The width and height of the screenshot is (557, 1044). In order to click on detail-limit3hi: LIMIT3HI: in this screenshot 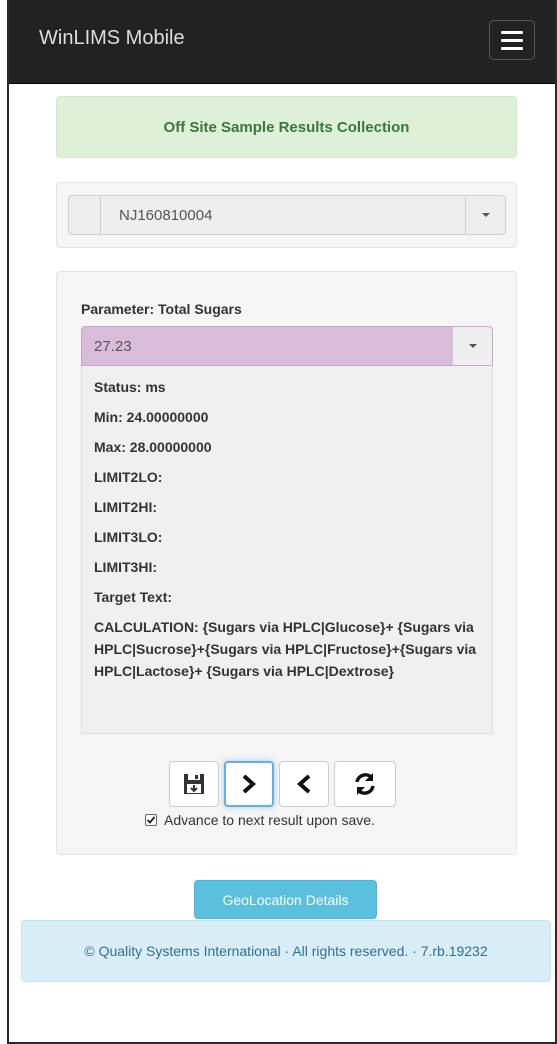, I will do `click(125, 567)`.